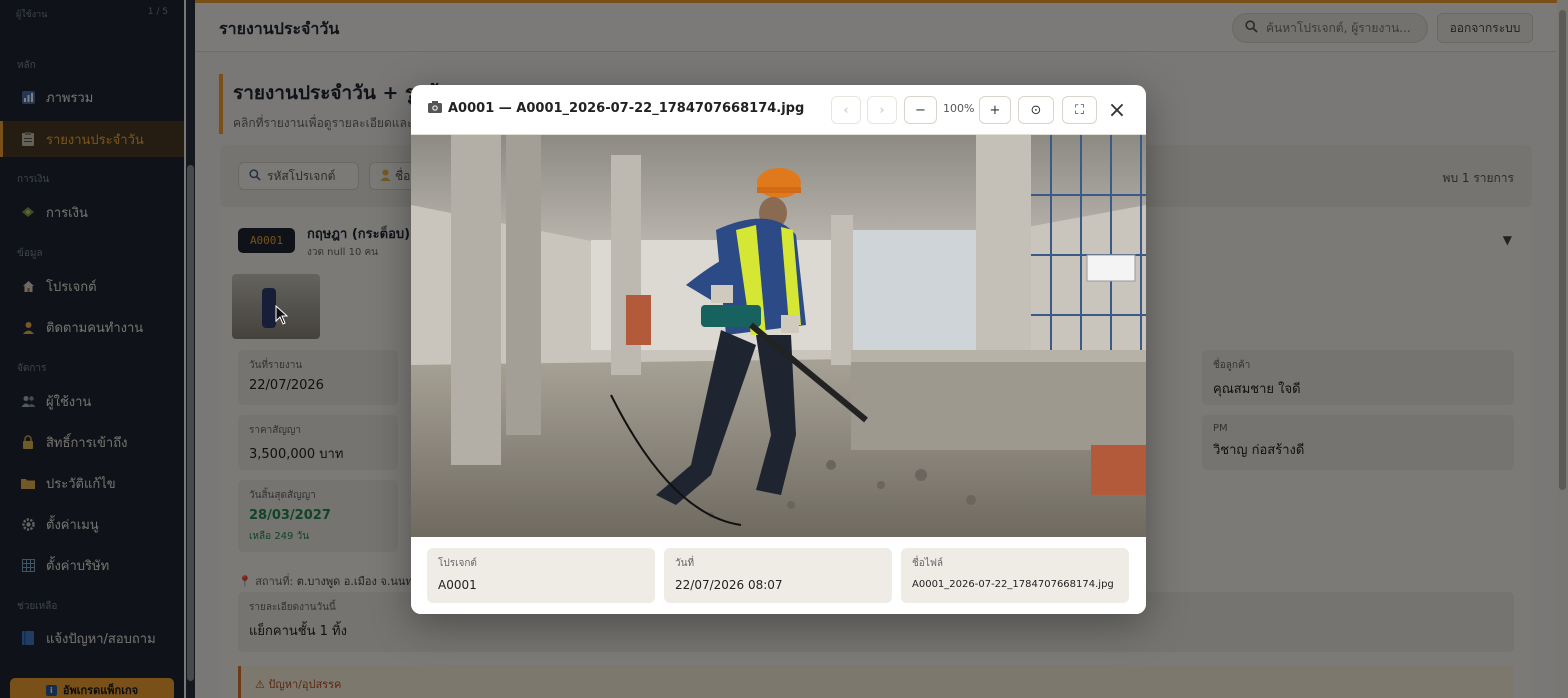 This screenshot has height=698, width=1568. Describe the element at coordinates (729, 585) in the screenshot. I see `photo-date-value: 22/07/2026 08:07` at that location.